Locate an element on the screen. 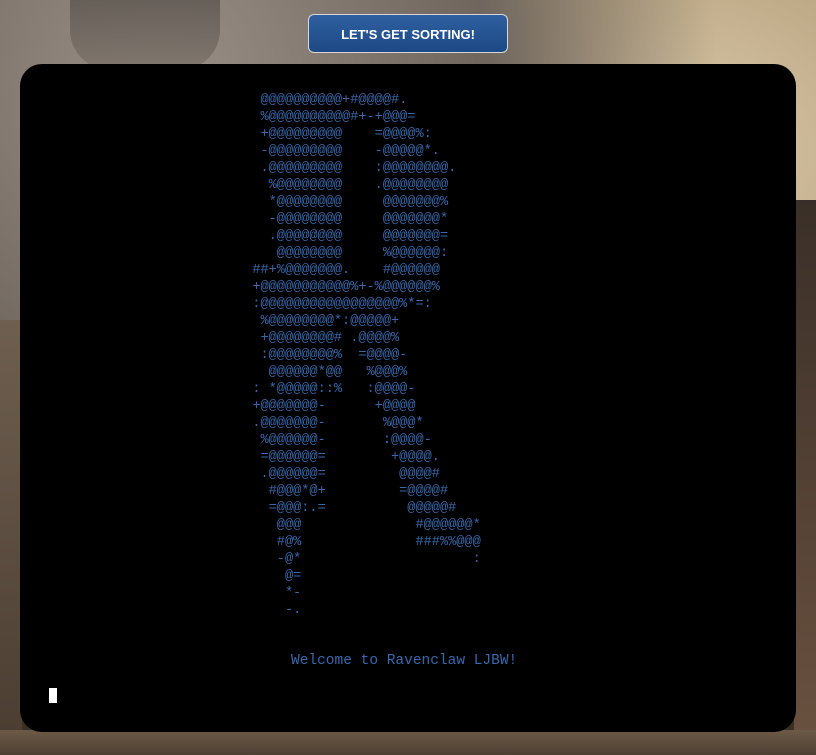  background-ground is located at coordinates (408, 742).